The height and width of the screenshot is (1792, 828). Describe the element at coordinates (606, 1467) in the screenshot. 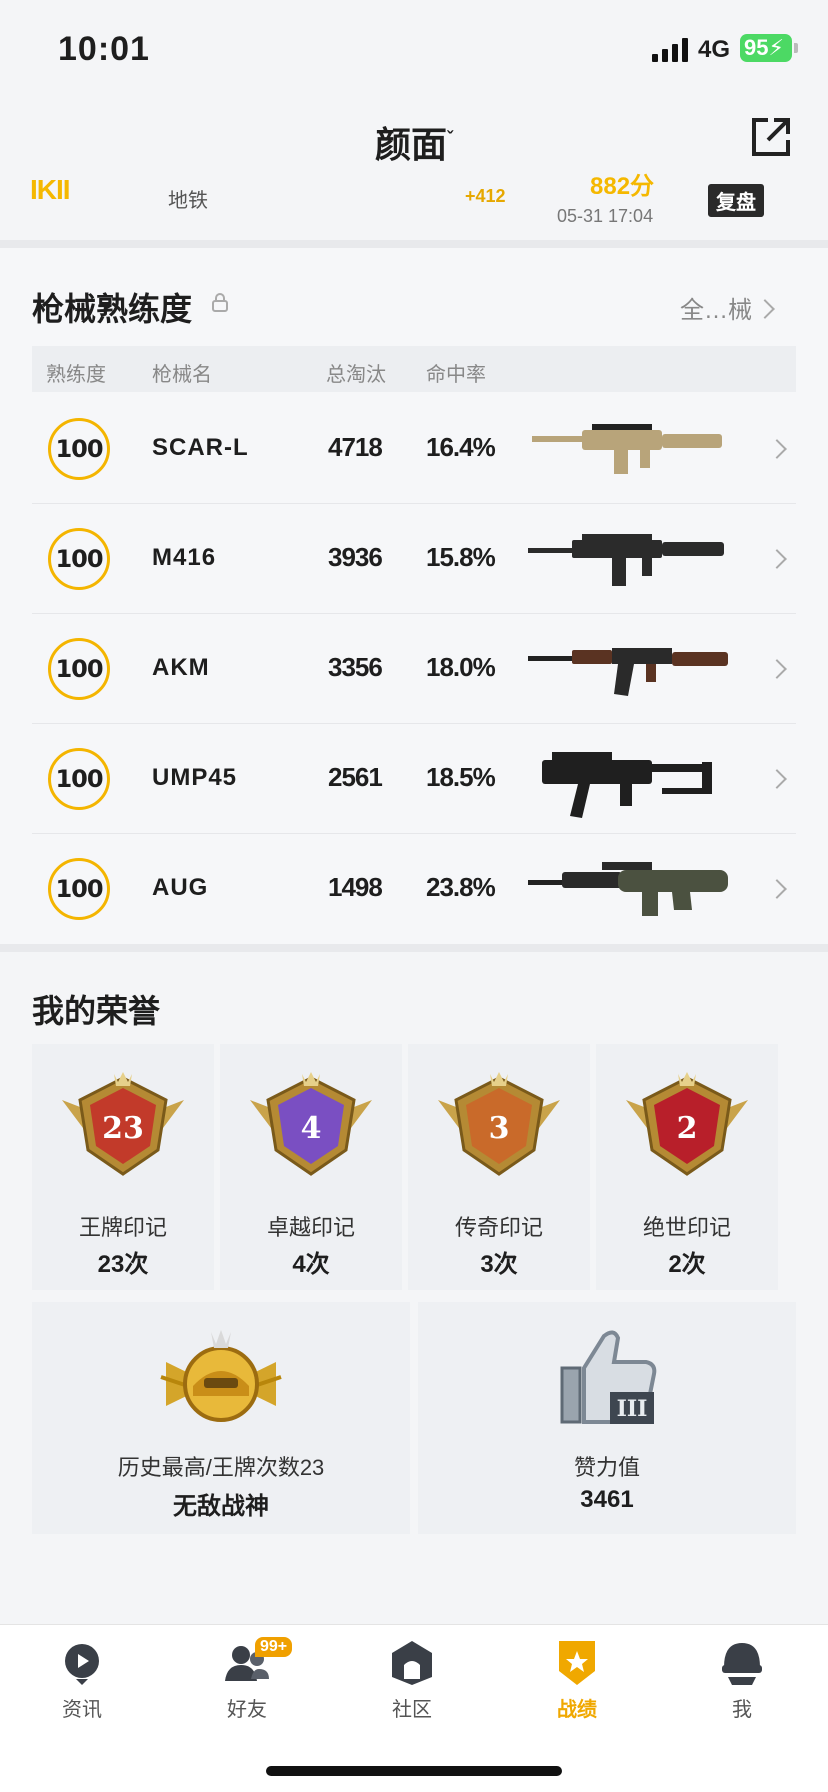

I see `likes-label: 赞力值` at that location.